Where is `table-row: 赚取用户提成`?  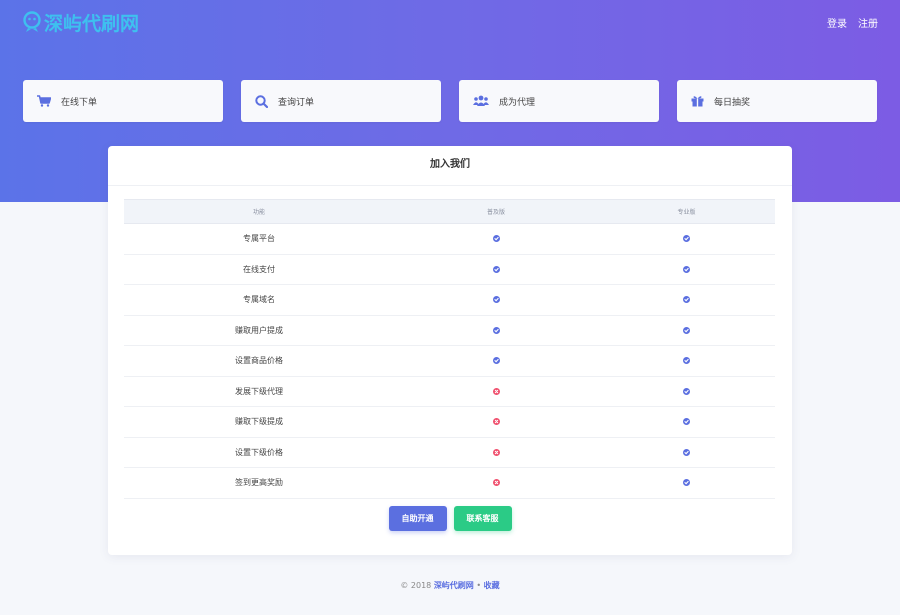
table-row: 赚取用户提成 is located at coordinates (449, 330).